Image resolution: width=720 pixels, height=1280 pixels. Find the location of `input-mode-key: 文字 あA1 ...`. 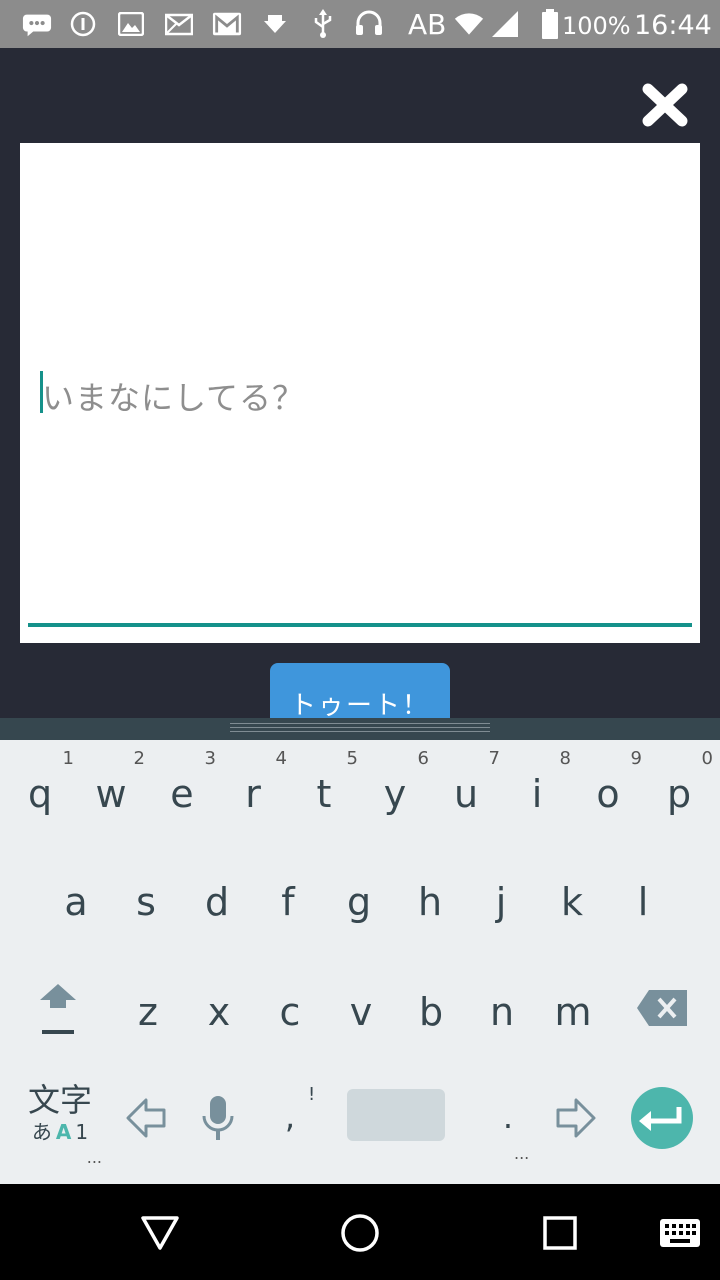

input-mode-key: 文字 あA1 ... is located at coordinates (60, 1125).